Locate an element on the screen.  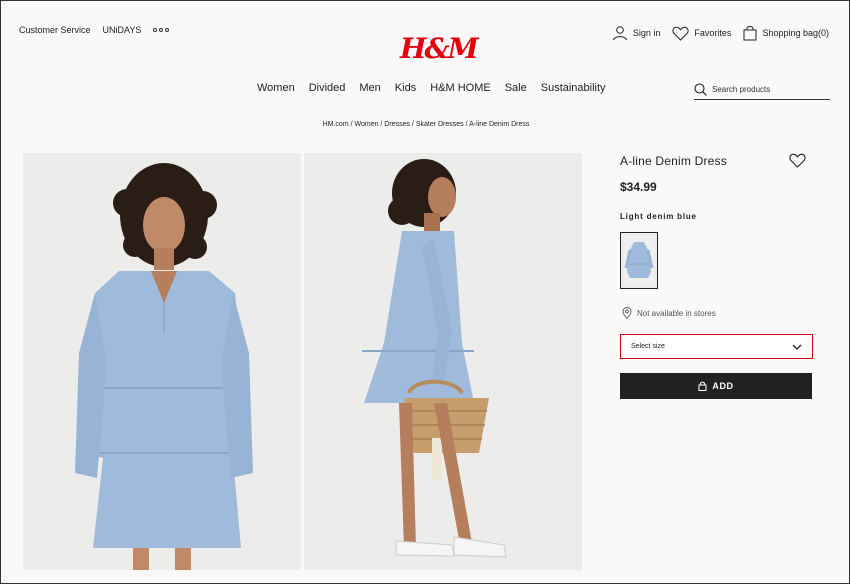
favorites-label: Favorites is located at coordinates (713, 33).